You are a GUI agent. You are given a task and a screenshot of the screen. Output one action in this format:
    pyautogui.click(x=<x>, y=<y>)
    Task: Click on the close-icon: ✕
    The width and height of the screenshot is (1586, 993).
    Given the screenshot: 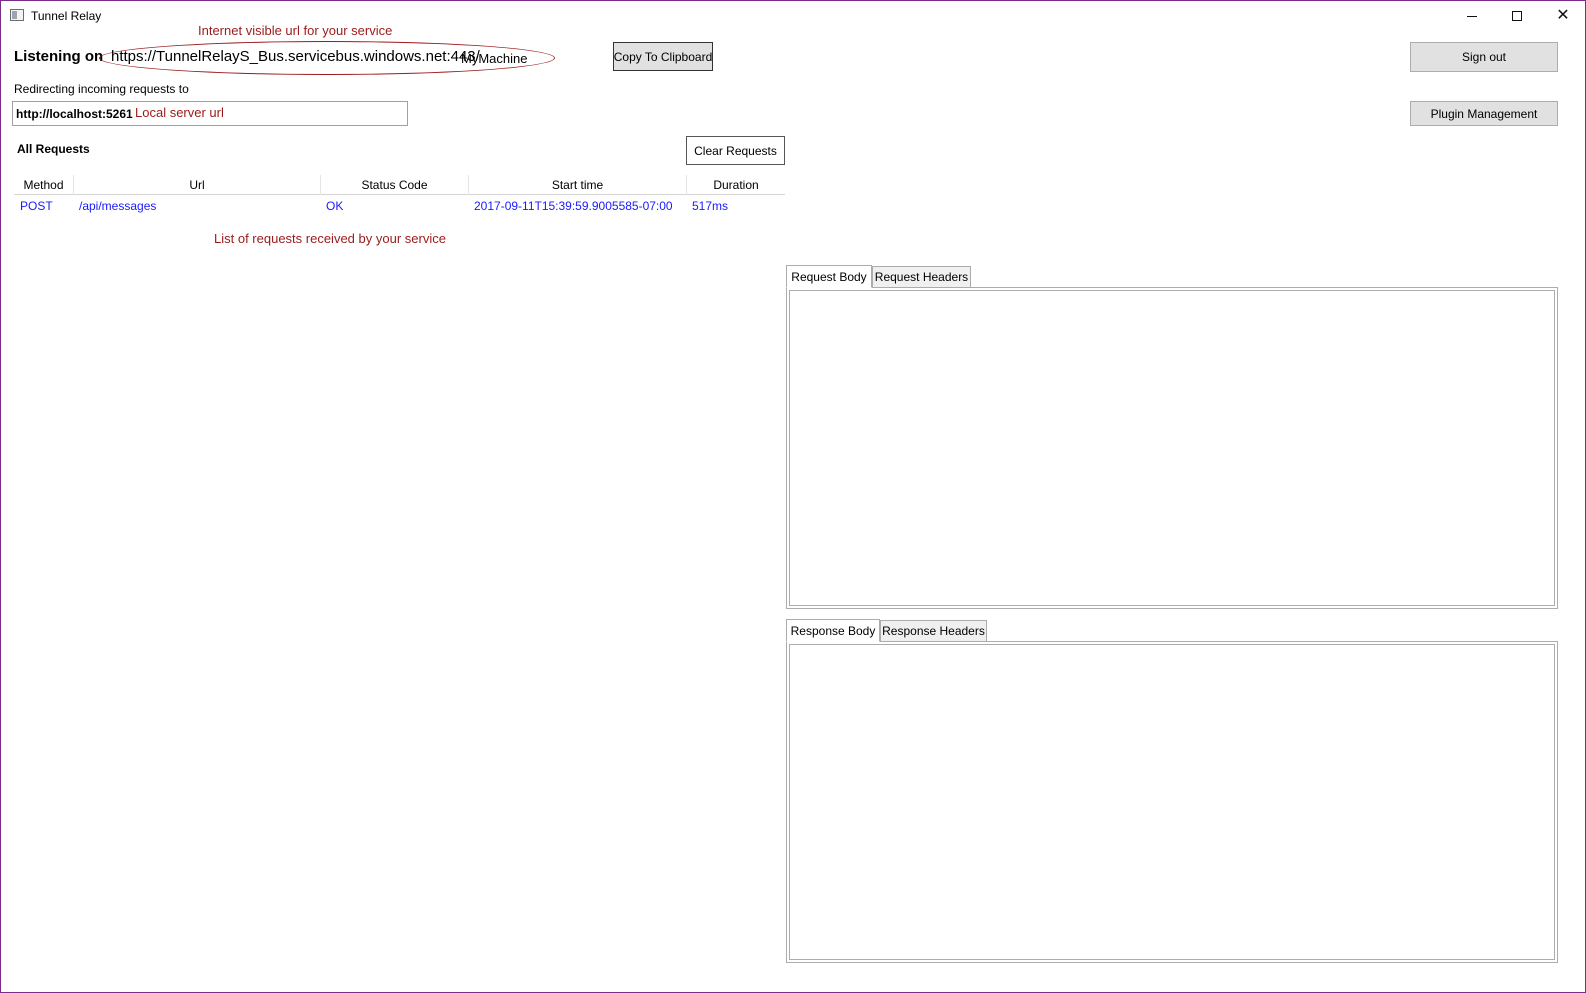 What is the action you would take?
    pyautogui.click(x=1563, y=15)
    